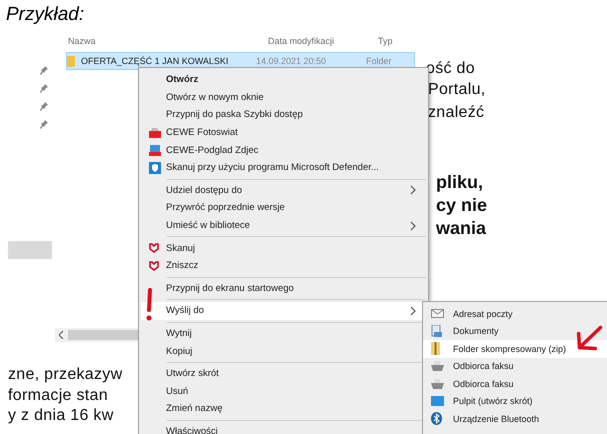  What do you see at coordinates (61, 335) in the screenshot?
I see `scroll-left-icon` at bounding box center [61, 335].